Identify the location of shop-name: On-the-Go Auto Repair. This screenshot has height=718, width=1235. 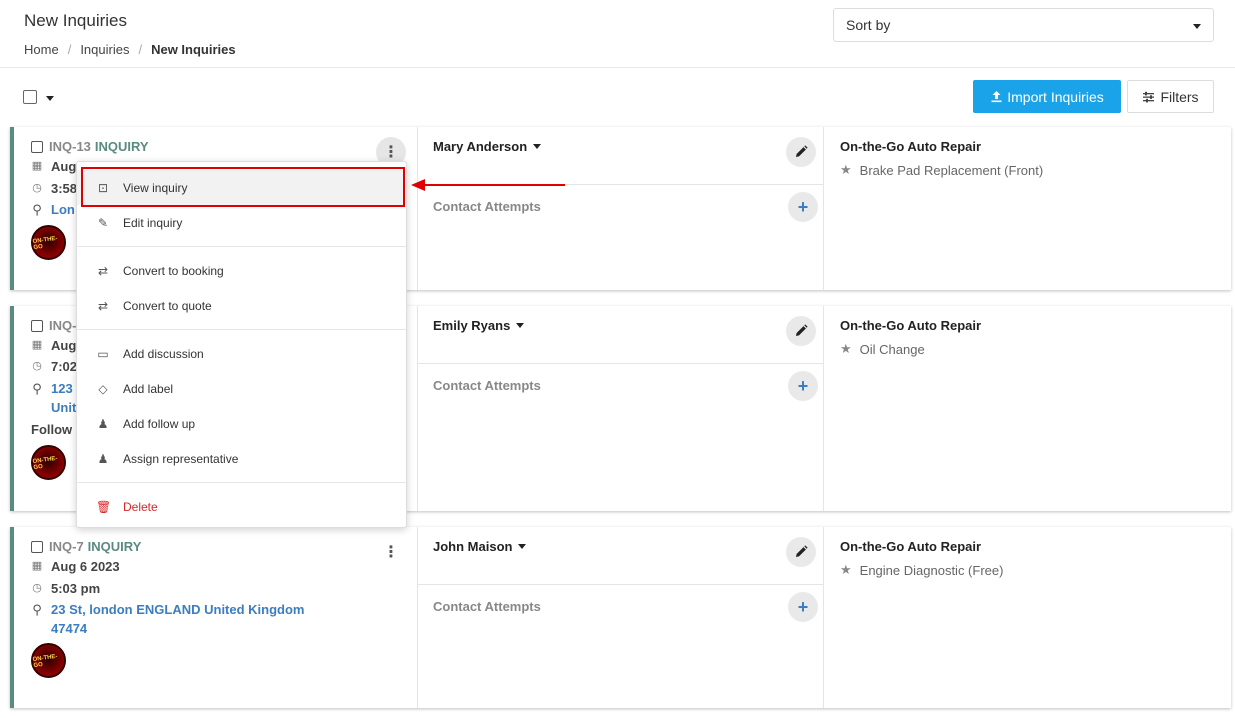
(911, 325).